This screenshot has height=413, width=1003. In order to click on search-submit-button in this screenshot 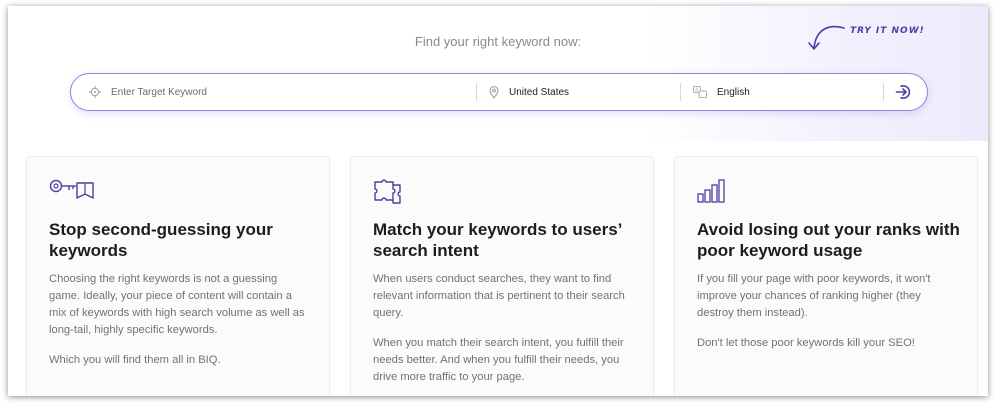, I will do `click(904, 92)`.